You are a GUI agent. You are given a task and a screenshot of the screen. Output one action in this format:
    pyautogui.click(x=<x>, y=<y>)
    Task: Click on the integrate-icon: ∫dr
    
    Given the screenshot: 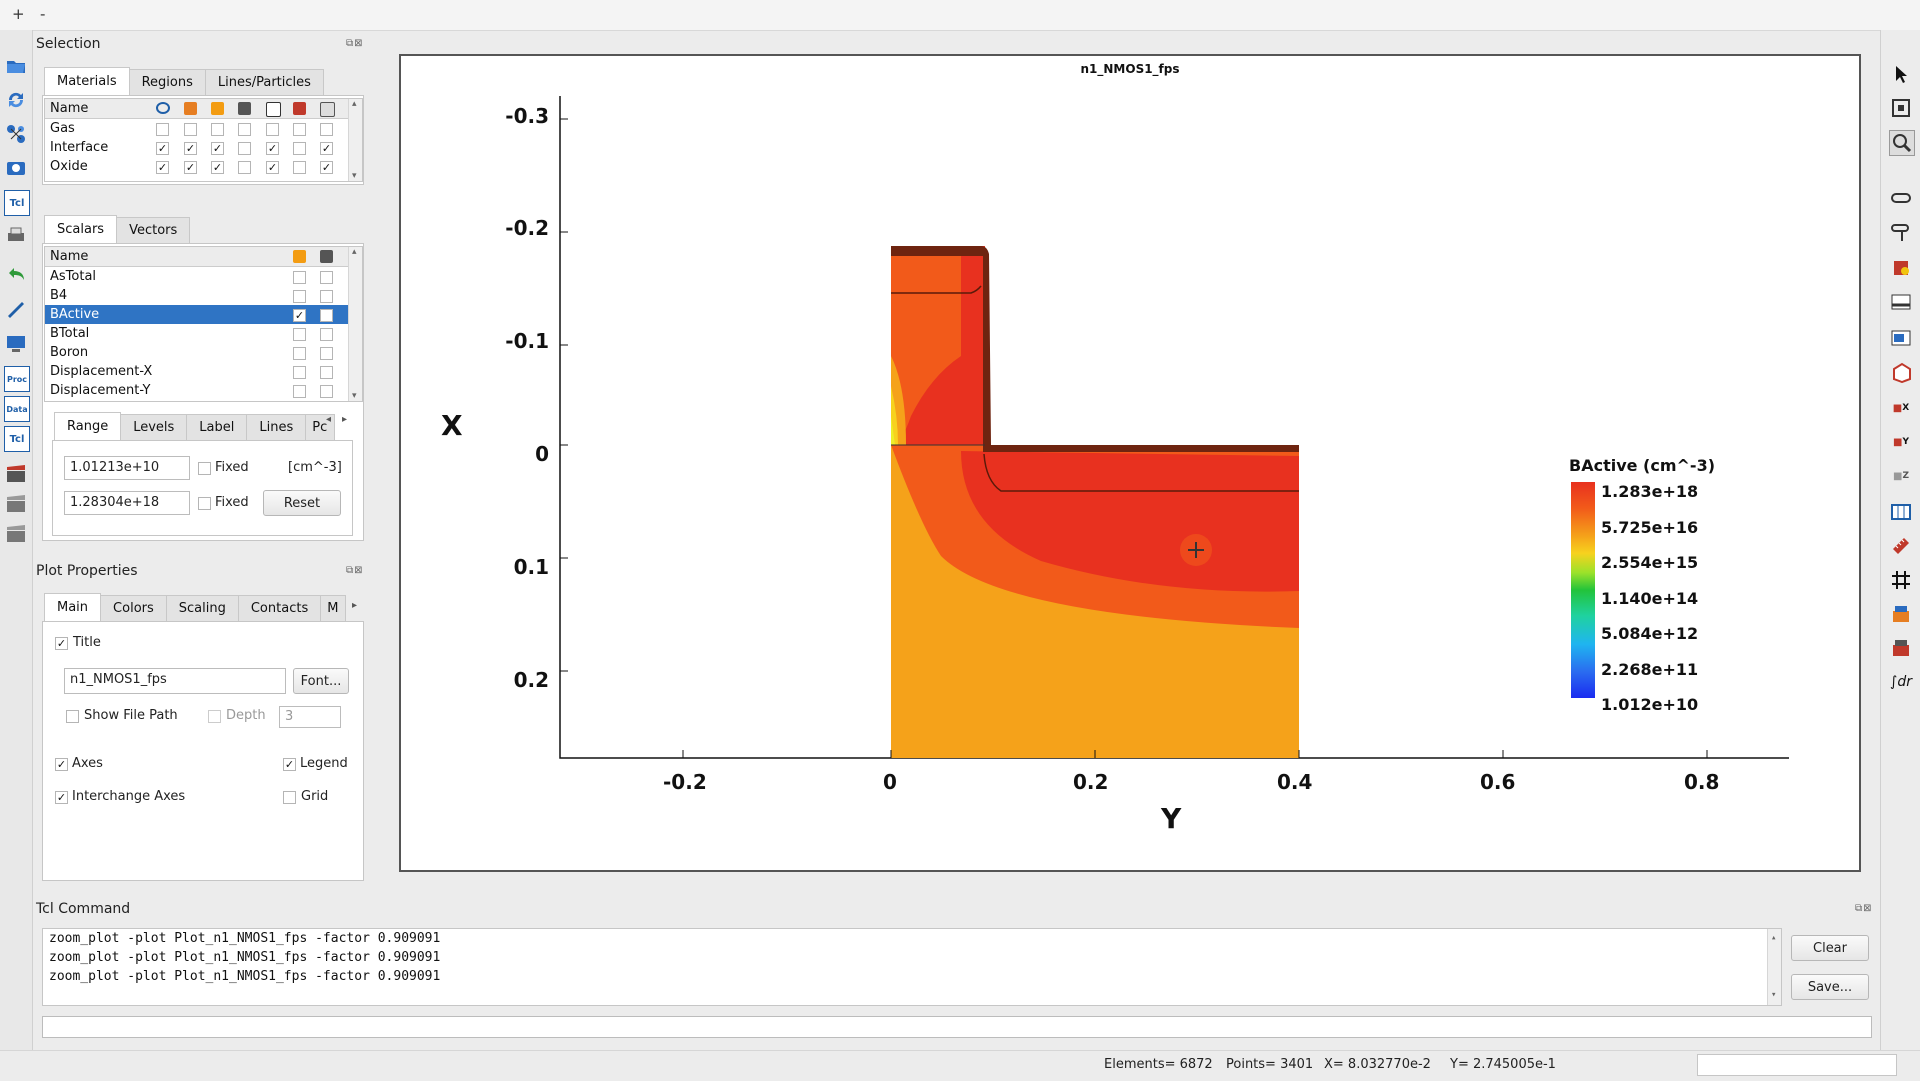 What is the action you would take?
    pyautogui.click(x=1901, y=682)
    